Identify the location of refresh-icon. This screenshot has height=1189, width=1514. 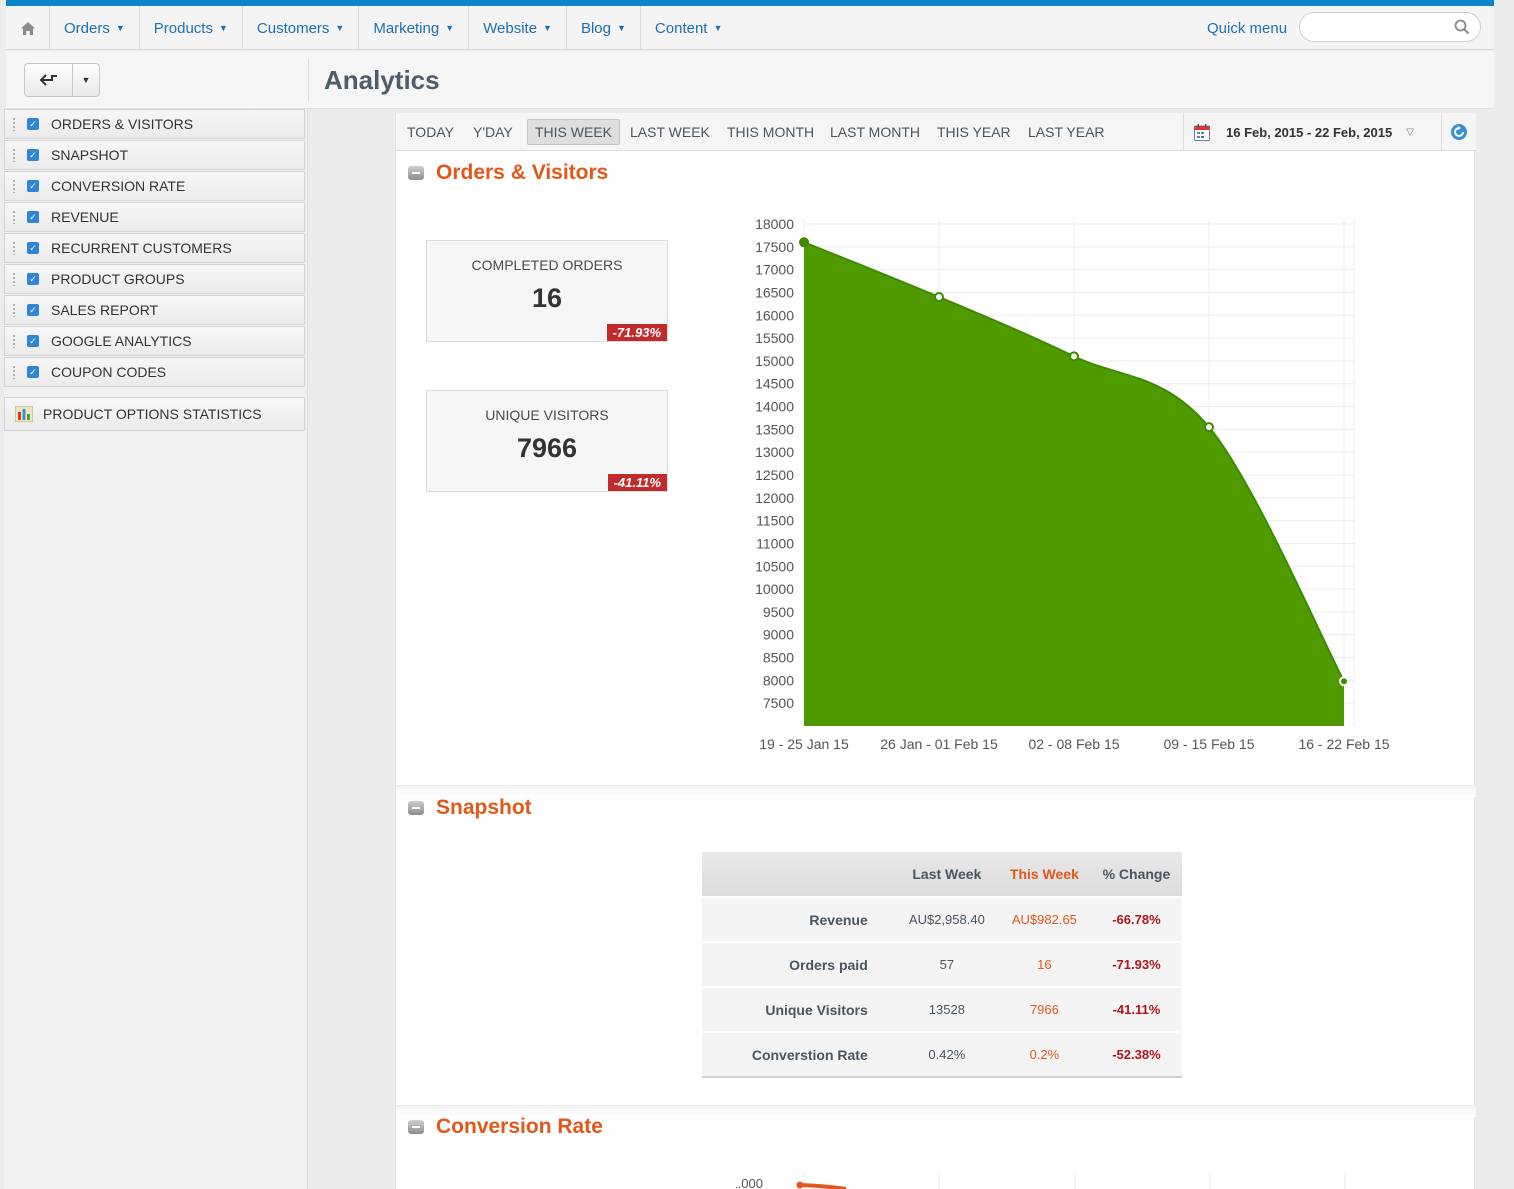
(1459, 132).